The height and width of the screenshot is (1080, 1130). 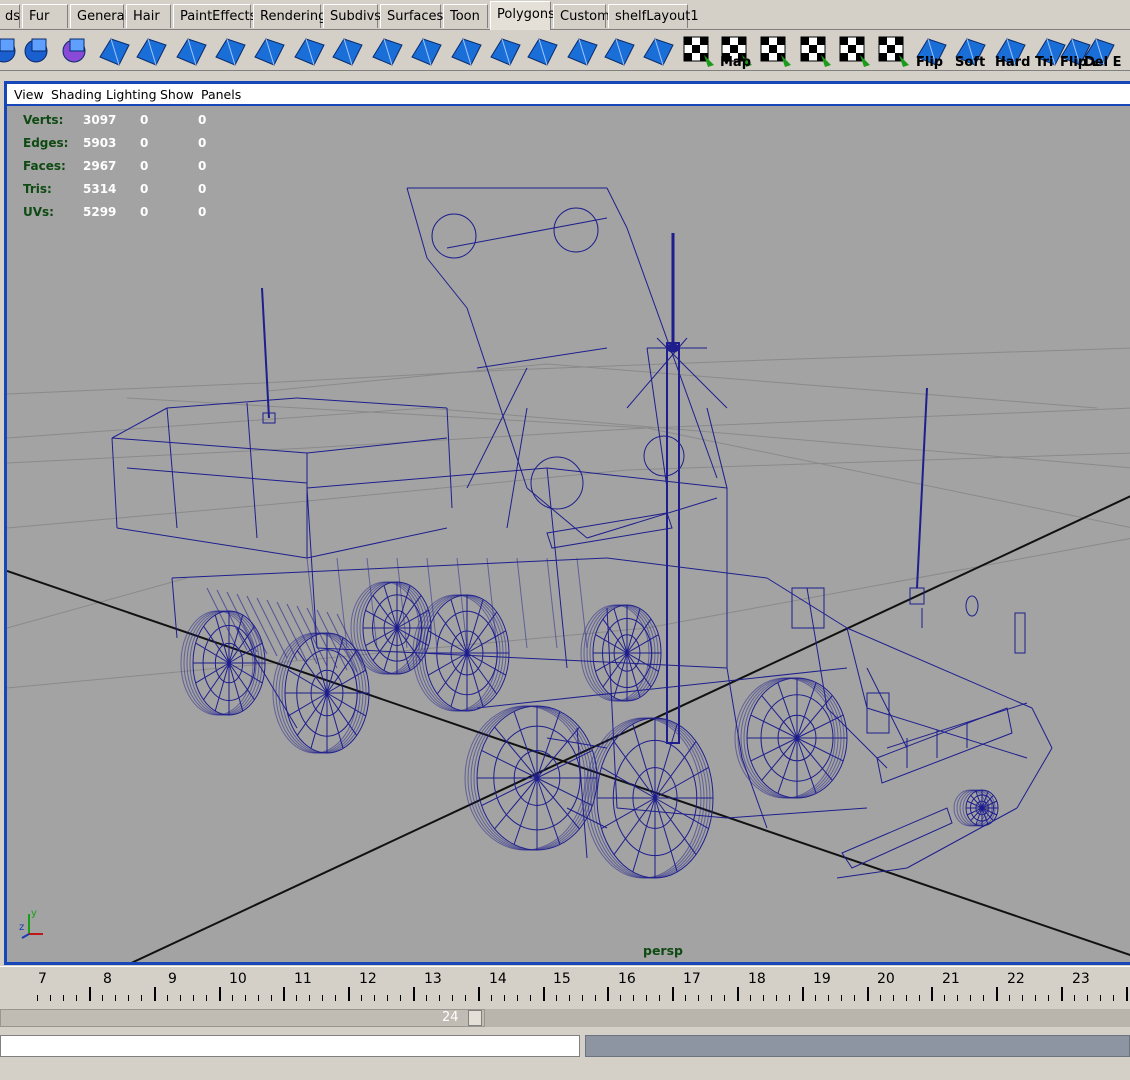 What do you see at coordinates (736, 62) in the screenshot?
I see `map-uv-label: Map` at bounding box center [736, 62].